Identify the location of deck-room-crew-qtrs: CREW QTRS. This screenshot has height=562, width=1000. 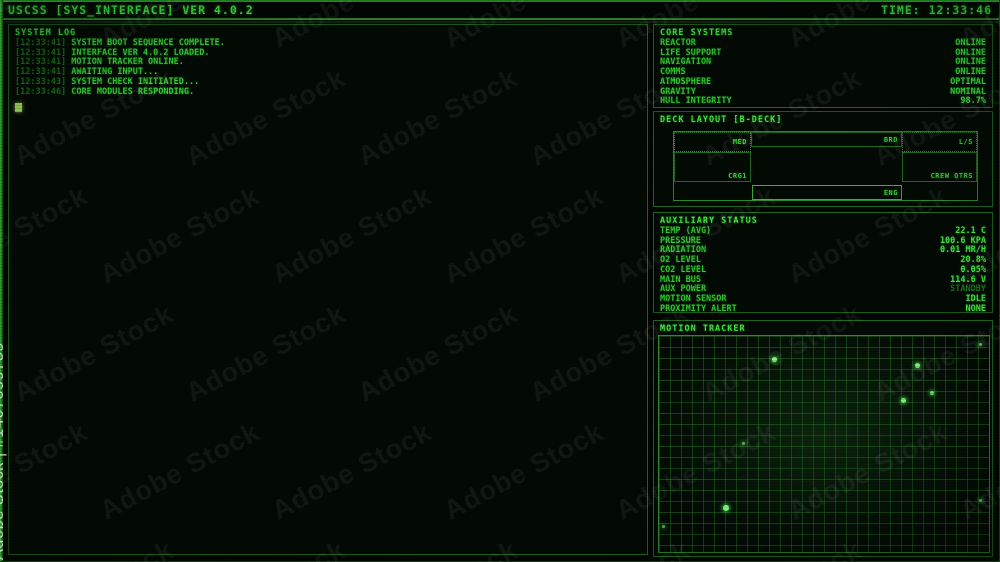
(939, 167).